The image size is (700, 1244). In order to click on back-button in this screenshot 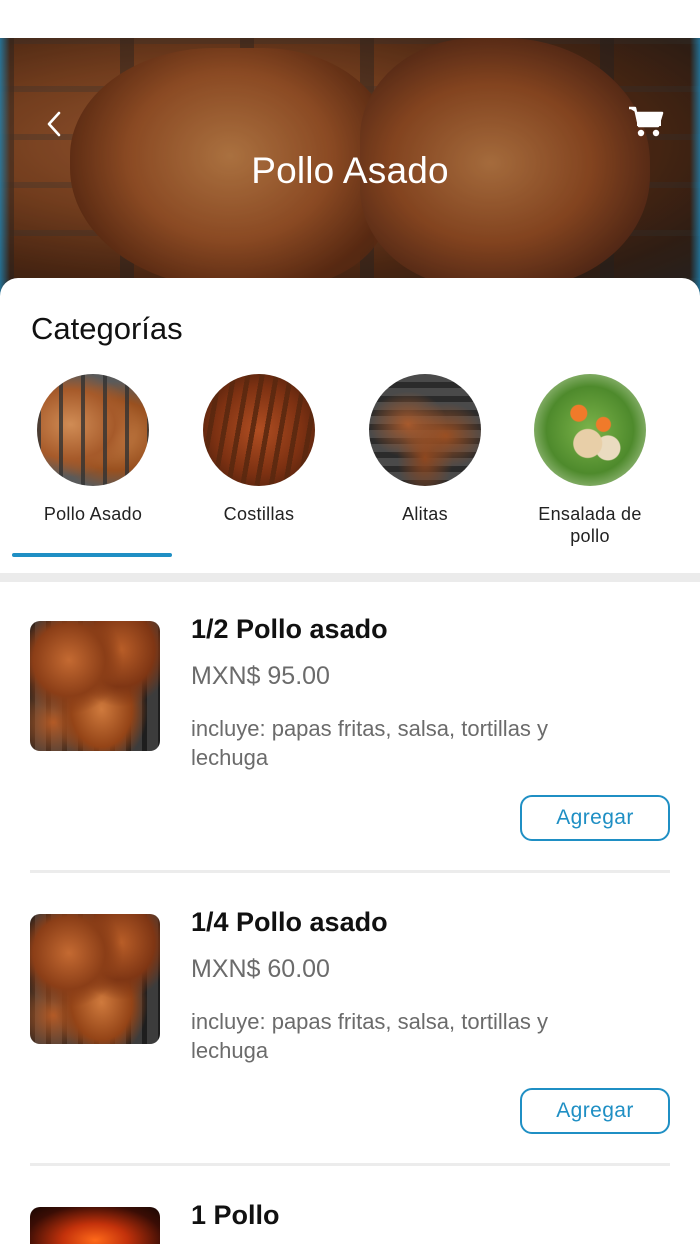, I will do `click(54, 124)`.